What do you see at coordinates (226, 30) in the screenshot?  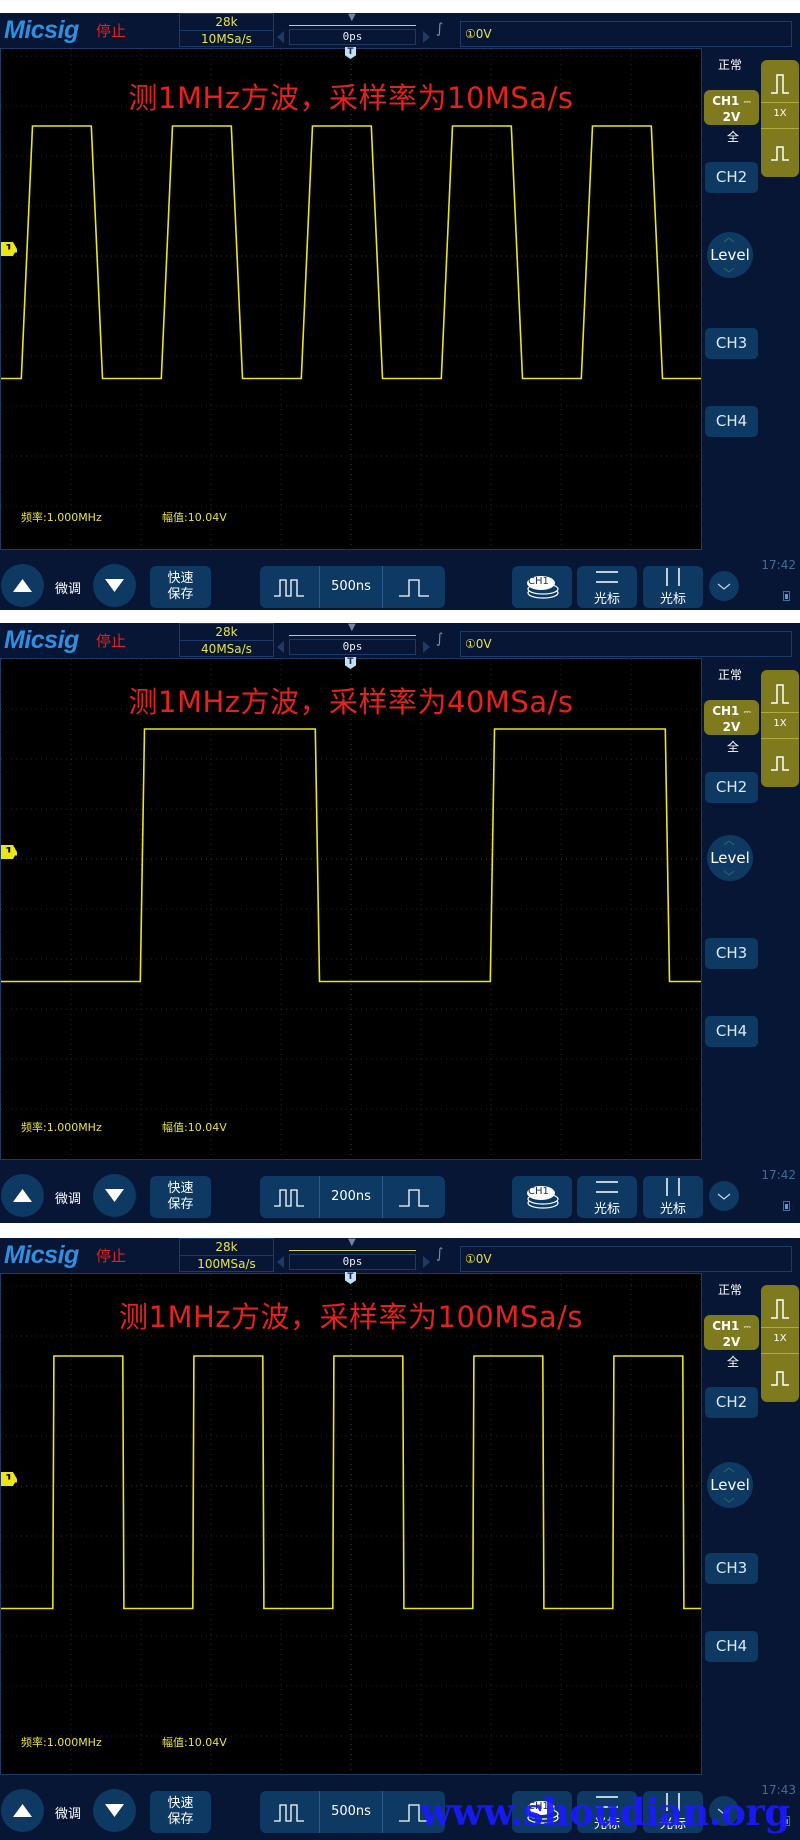 I see `acquisition-info: 28k 10MSa/s` at bounding box center [226, 30].